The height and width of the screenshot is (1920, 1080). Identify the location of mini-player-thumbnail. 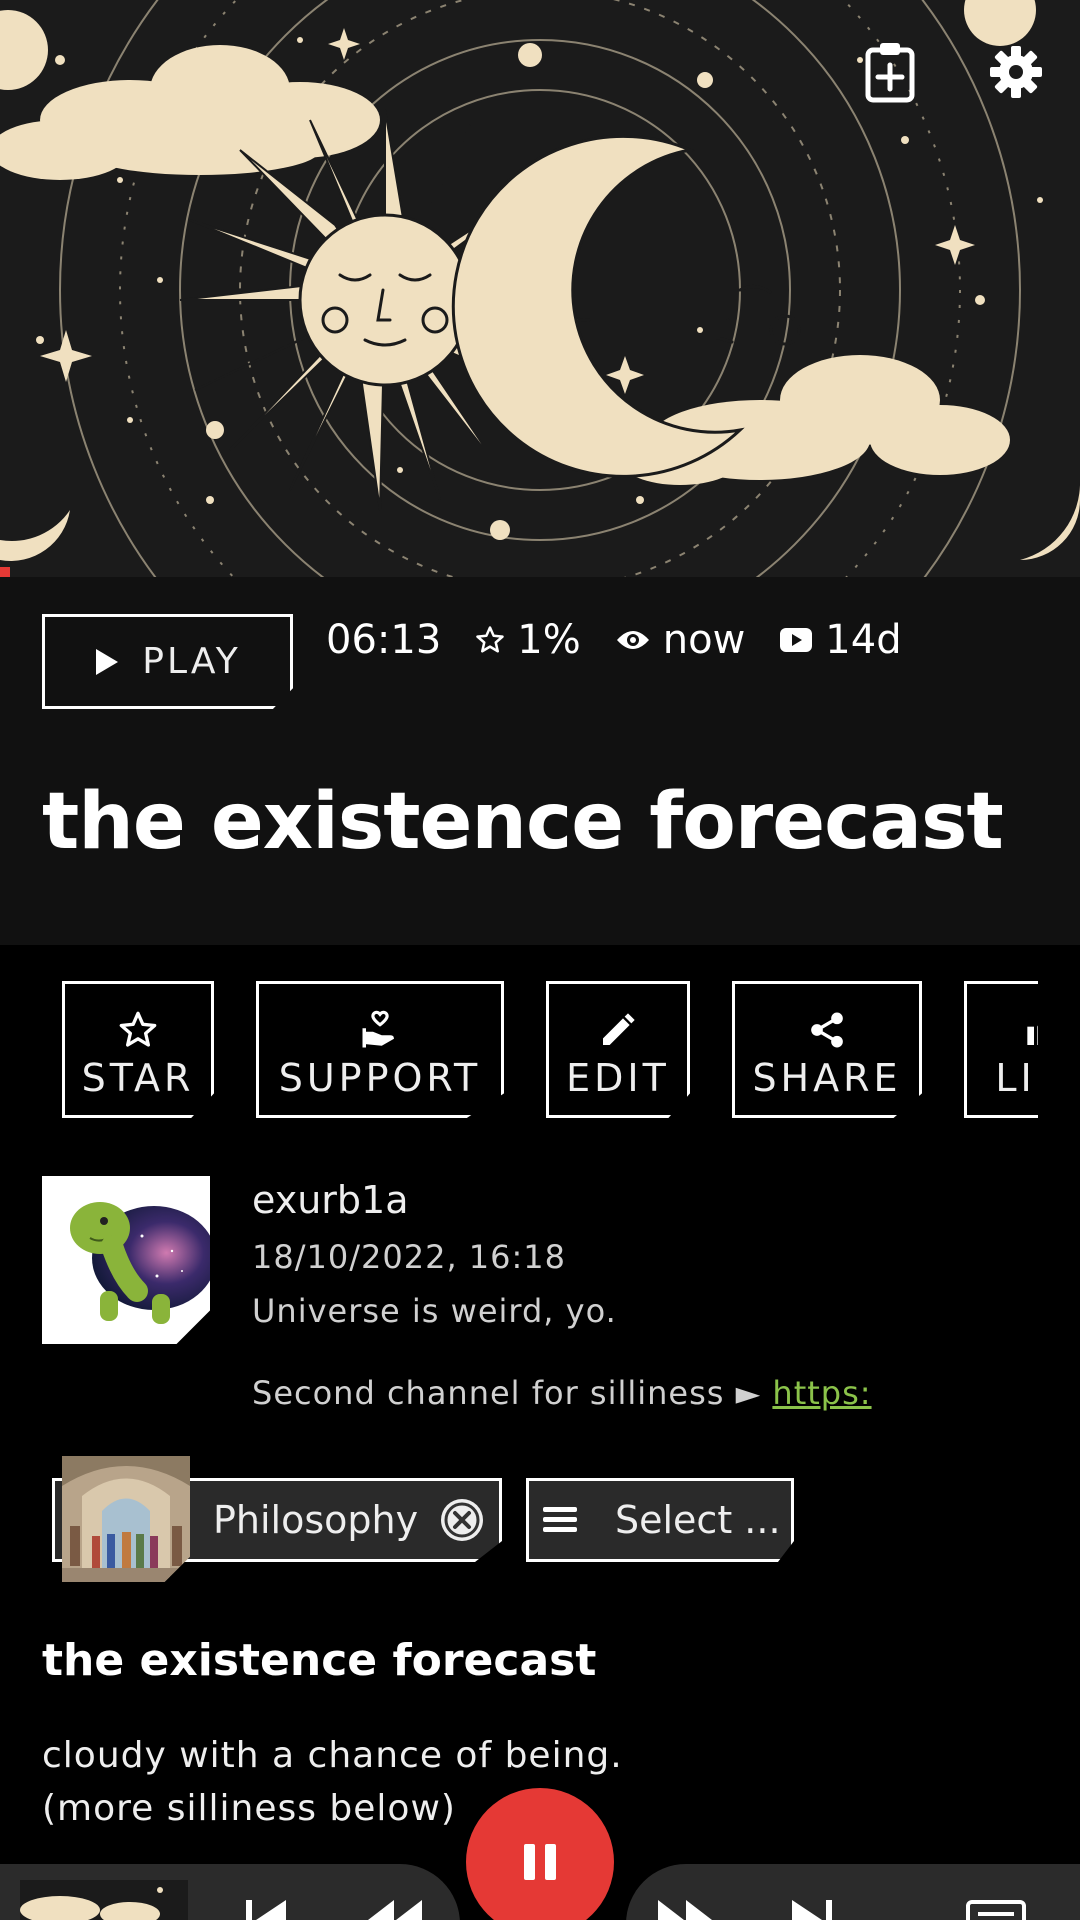
(104, 1900).